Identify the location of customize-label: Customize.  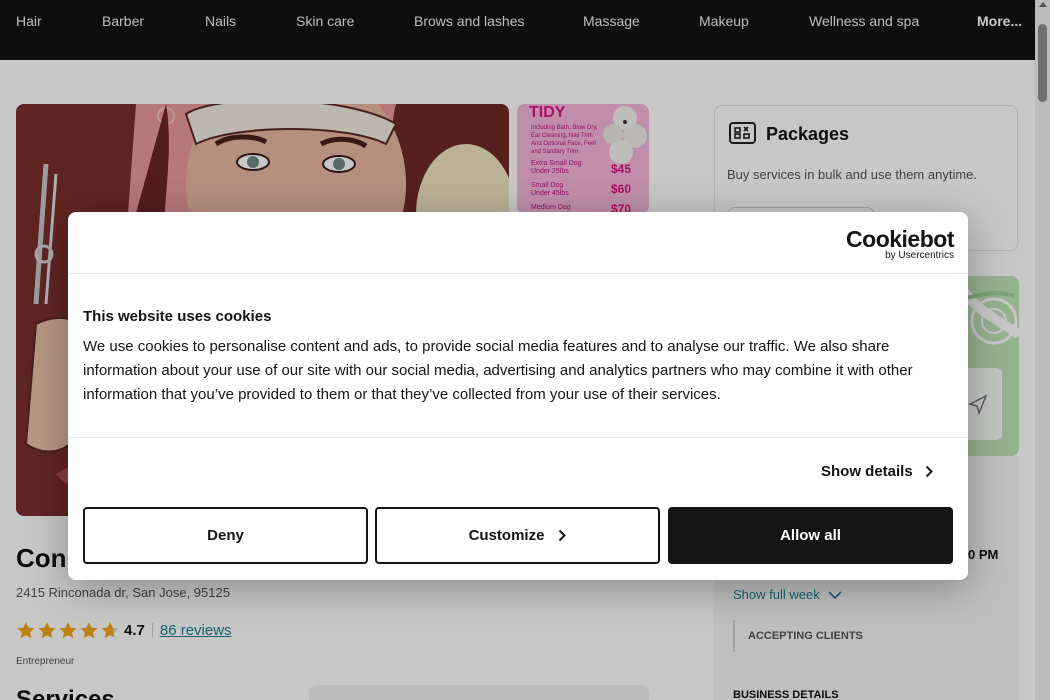
(506, 535).